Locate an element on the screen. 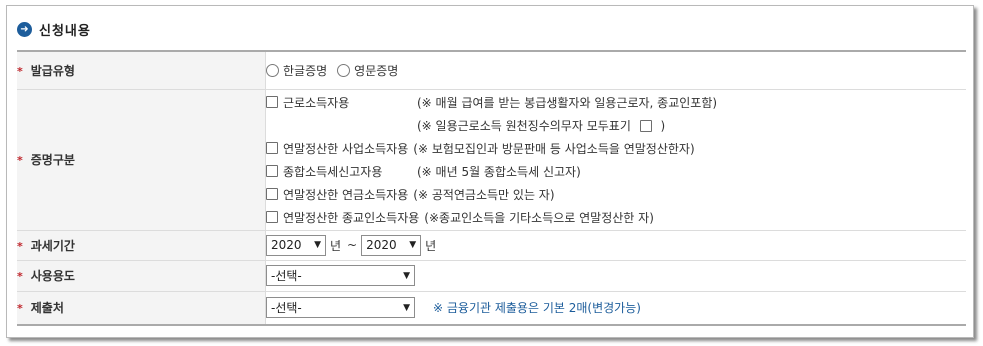 The height and width of the screenshot is (346, 983). radio-korean-cert is located at coordinates (272, 70).